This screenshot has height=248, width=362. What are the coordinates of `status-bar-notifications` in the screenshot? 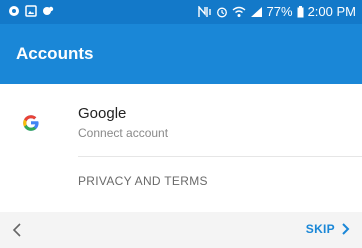 It's located at (31, 11).